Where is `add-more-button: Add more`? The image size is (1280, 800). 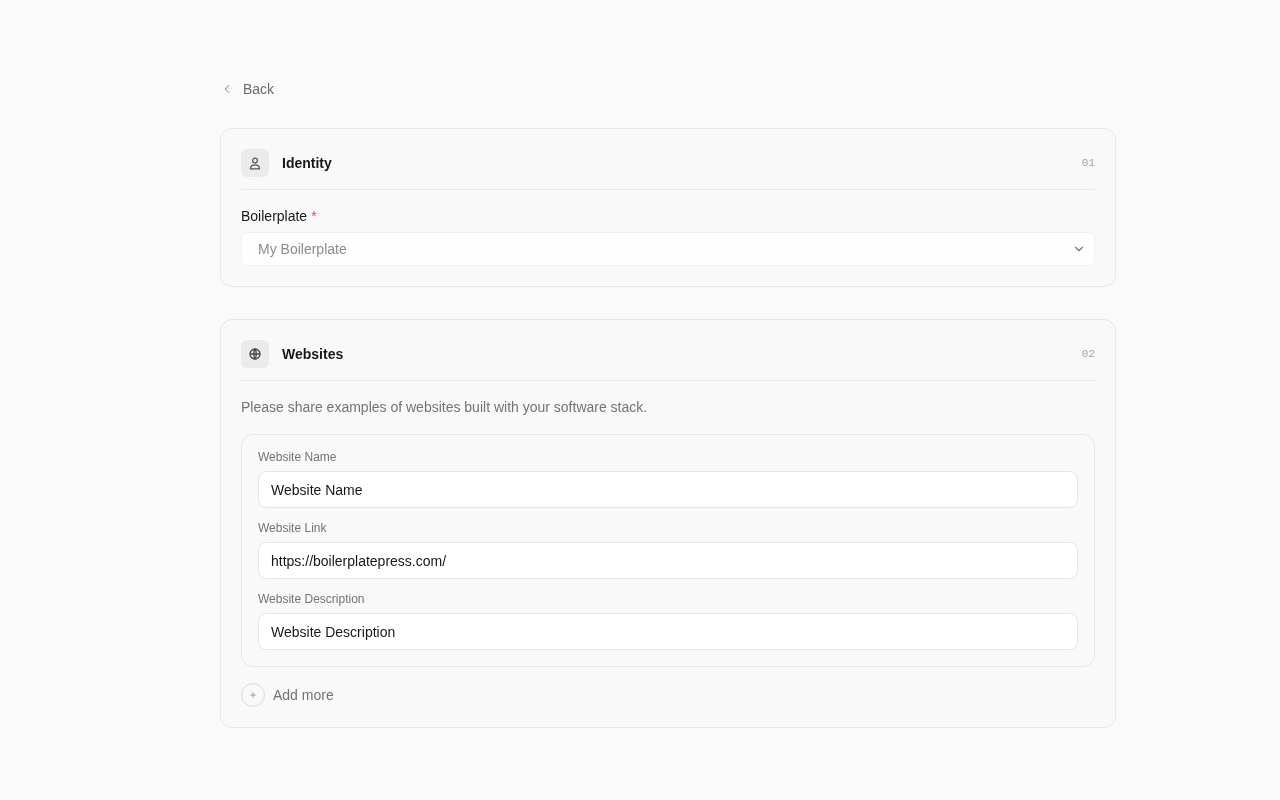 add-more-button: Add more is located at coordinates (303, 695).